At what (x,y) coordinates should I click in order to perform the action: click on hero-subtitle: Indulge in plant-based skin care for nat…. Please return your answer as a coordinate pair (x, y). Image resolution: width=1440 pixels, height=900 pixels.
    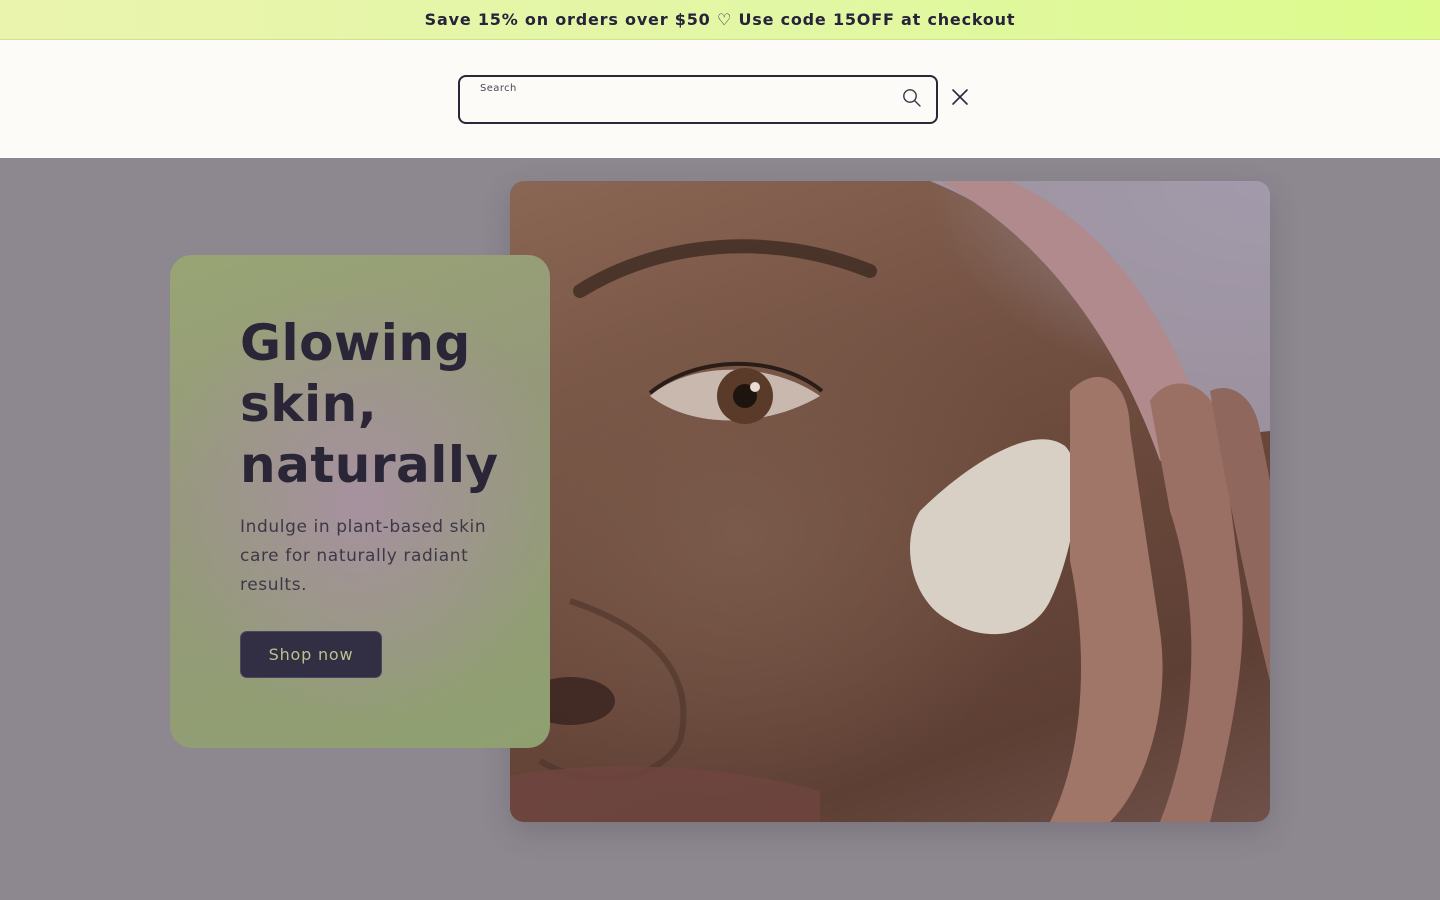
    Looking at the image, I should click on (363, 556).